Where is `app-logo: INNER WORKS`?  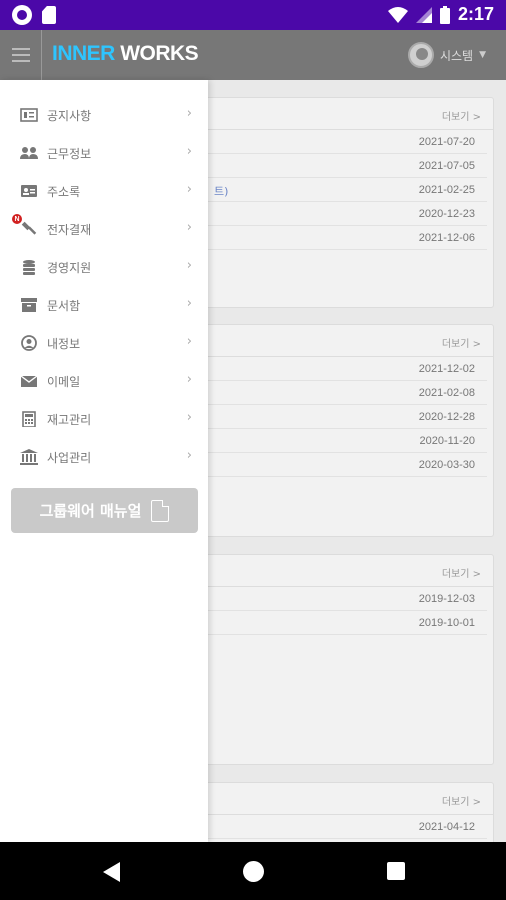 app-logo: INNER WORKS is located at coordinates (125, 54).